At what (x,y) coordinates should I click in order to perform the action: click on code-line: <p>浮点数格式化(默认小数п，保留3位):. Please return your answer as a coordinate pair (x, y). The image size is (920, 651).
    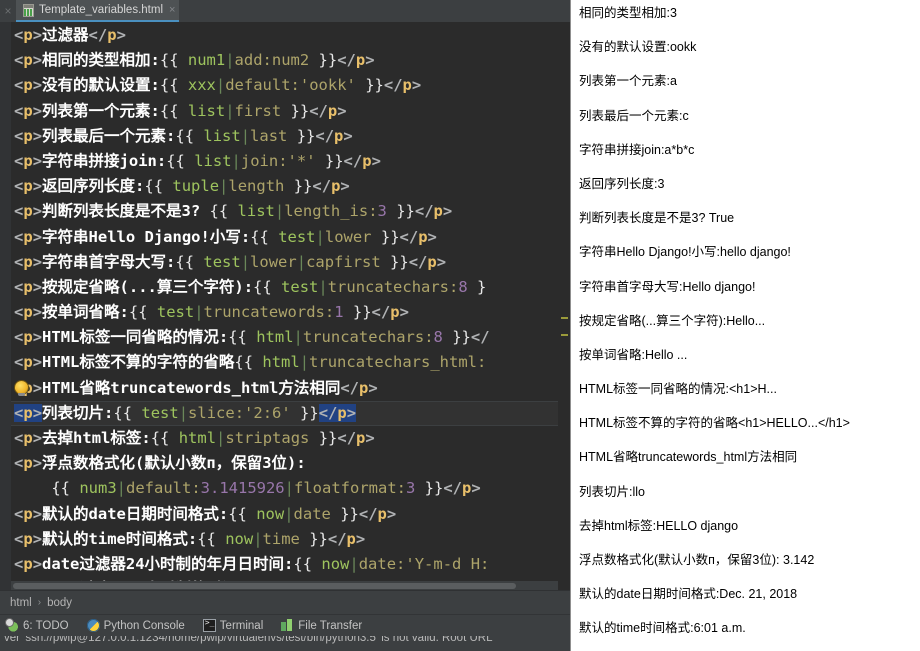
    Looking at the image, I should click on (284, 463).